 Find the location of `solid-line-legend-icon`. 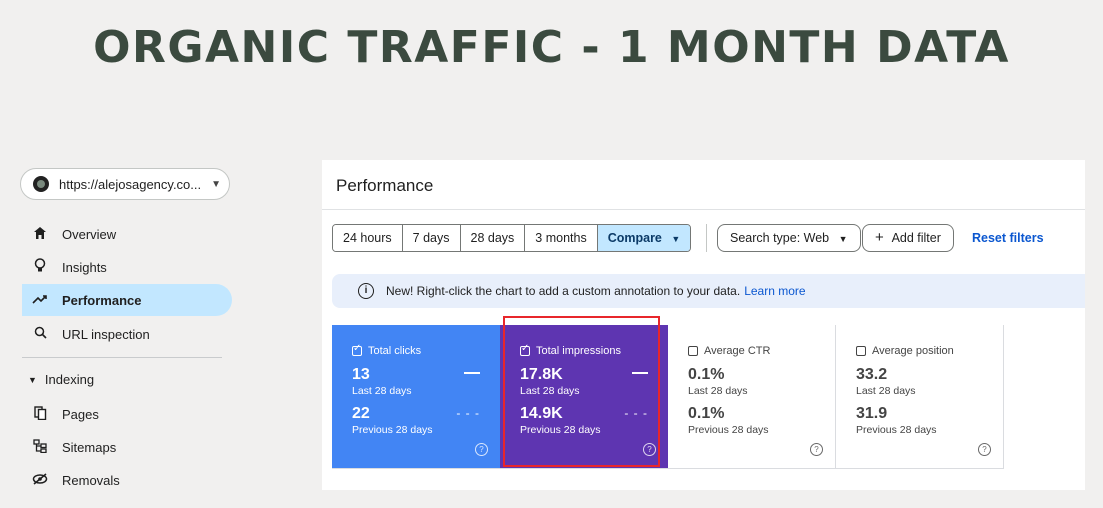

solid-line-legend-icon is located at coordinates (472, 373).